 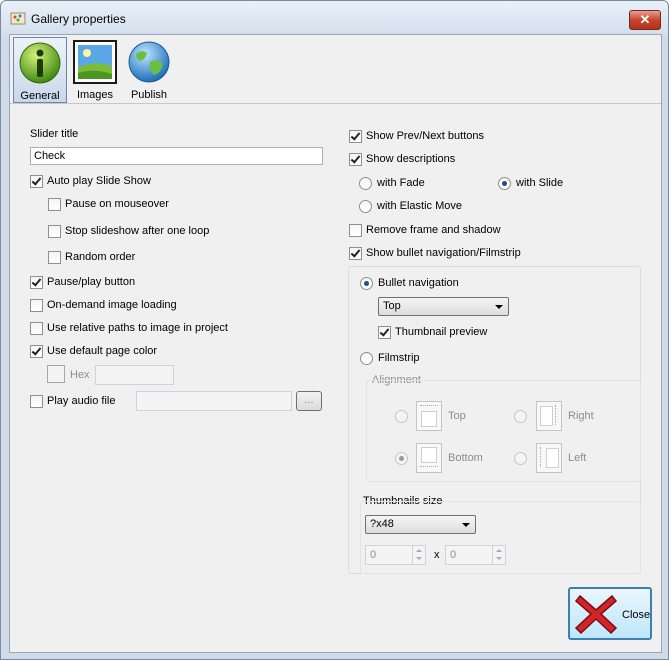 I want to click on tab-images-label: Images, so click(x=95, y=95).